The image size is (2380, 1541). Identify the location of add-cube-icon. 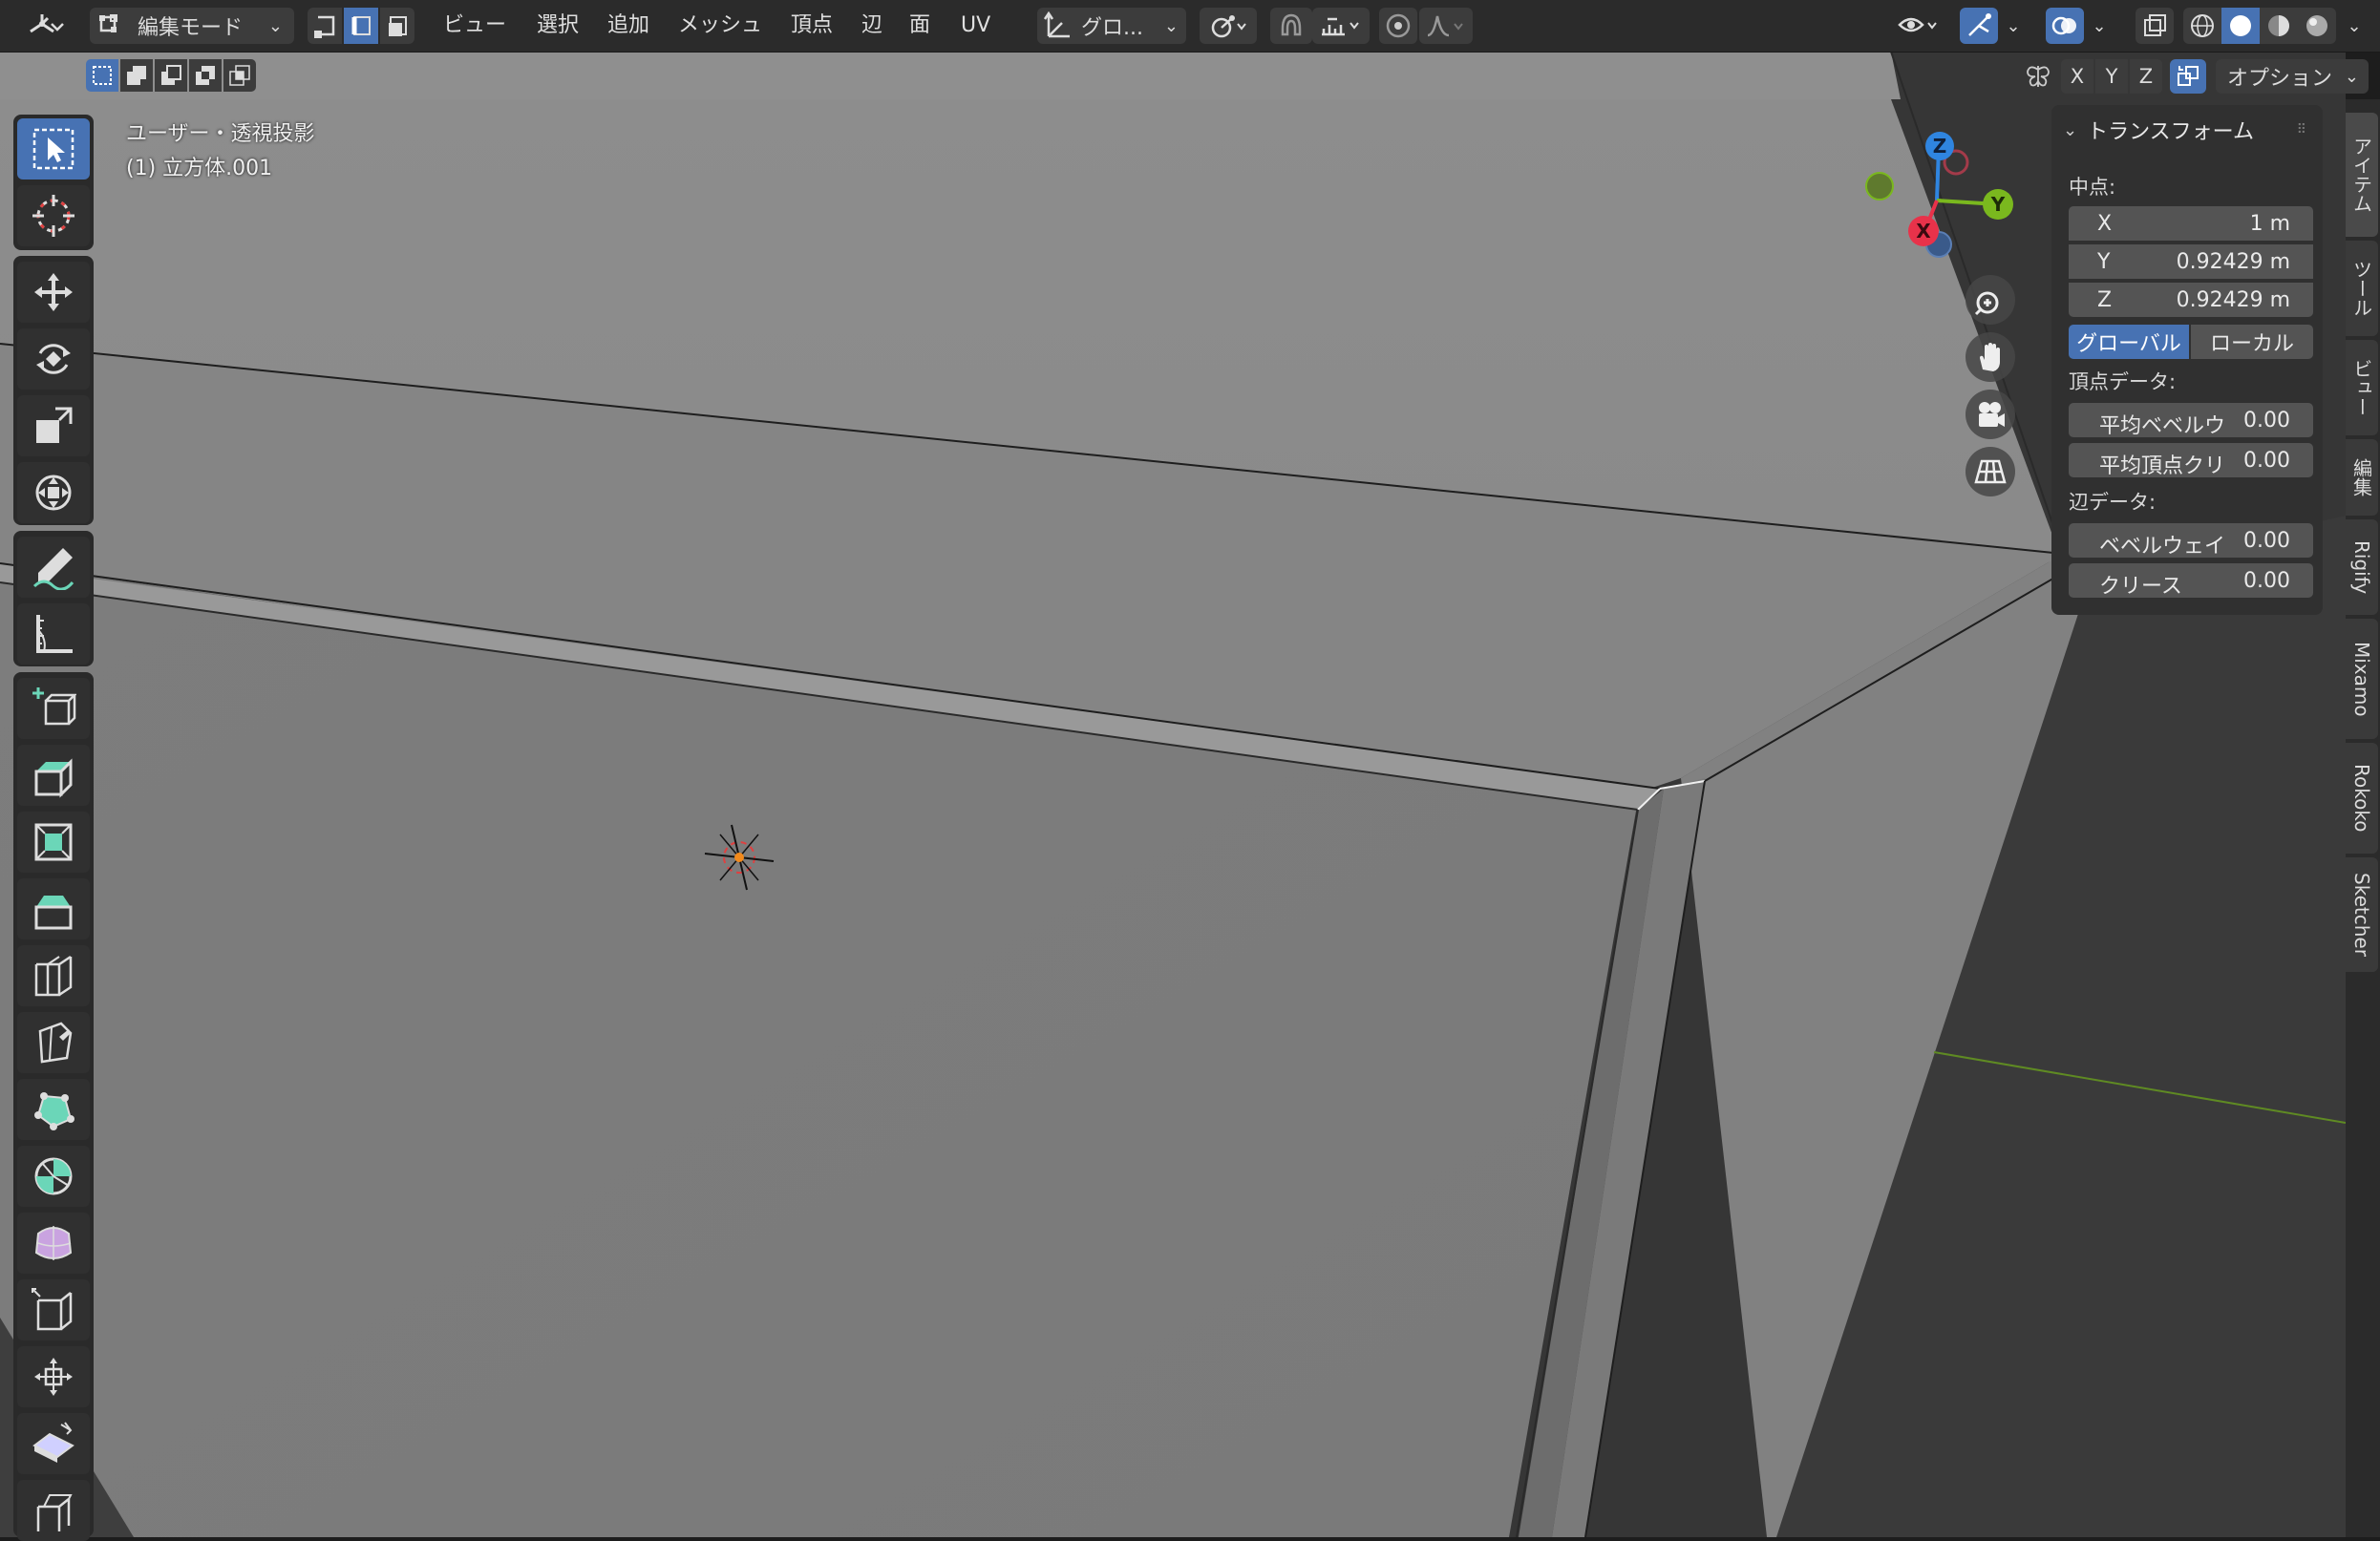
(54, 708).